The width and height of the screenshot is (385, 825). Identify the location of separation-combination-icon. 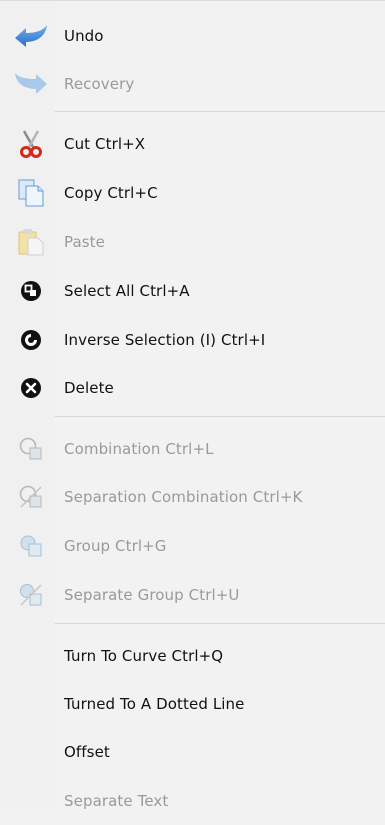
(31, 497).